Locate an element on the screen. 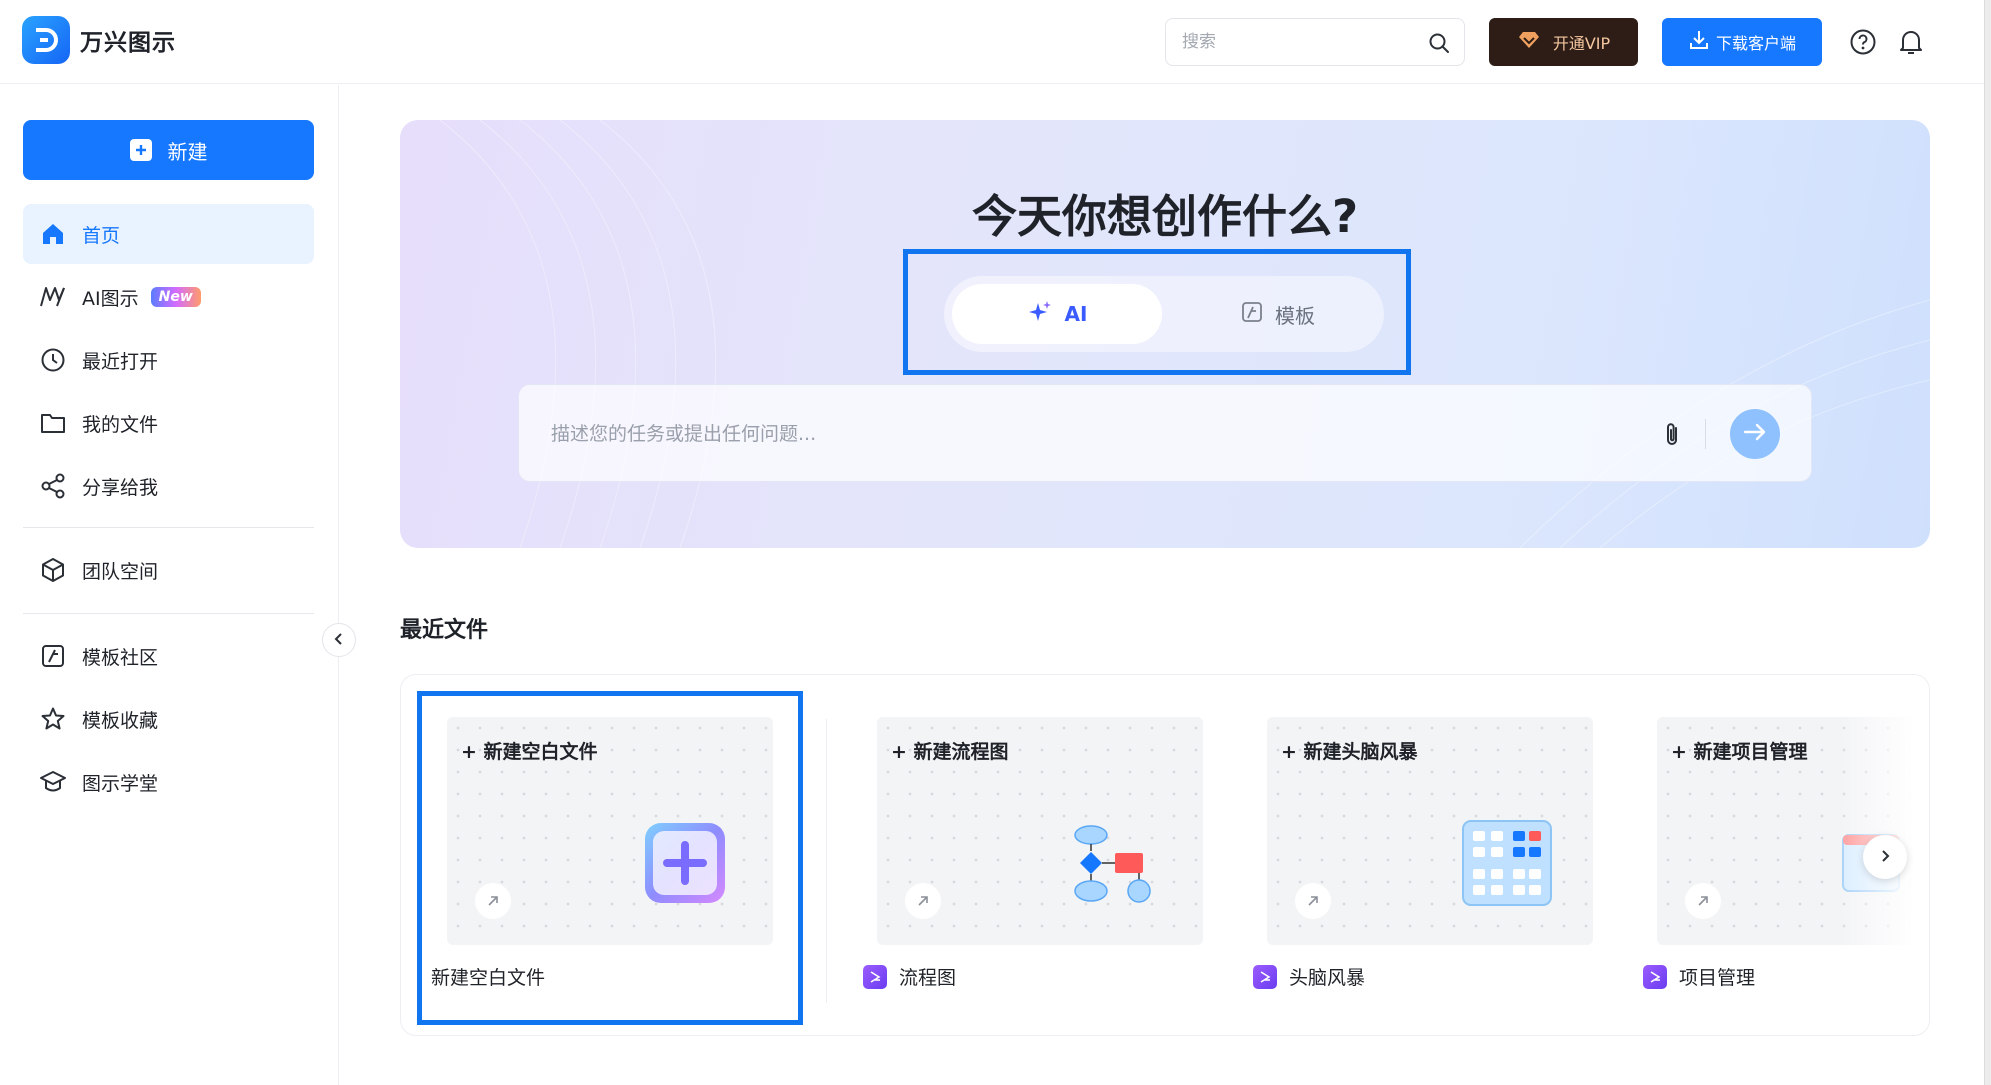  home-icon is located at coordinates (53, 234).